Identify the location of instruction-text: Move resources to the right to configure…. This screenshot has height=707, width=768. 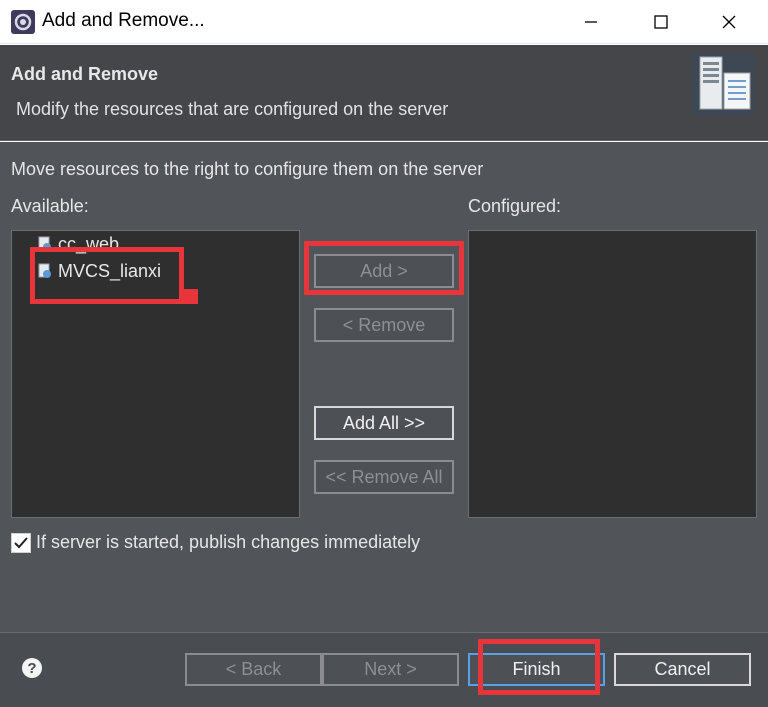
(247, 169).